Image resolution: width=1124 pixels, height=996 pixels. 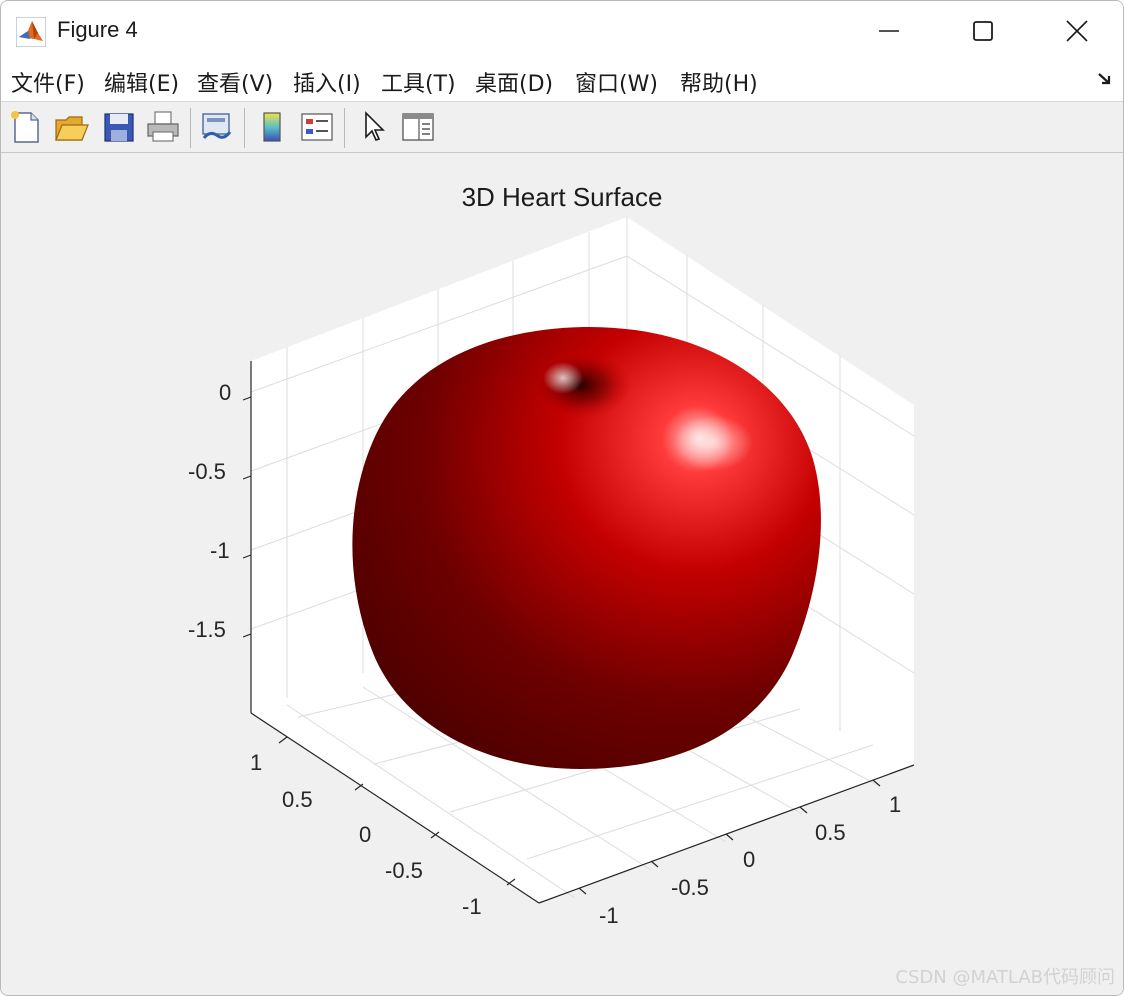 I want to click on z-tick-label: 0, so click(x=225, y=392).